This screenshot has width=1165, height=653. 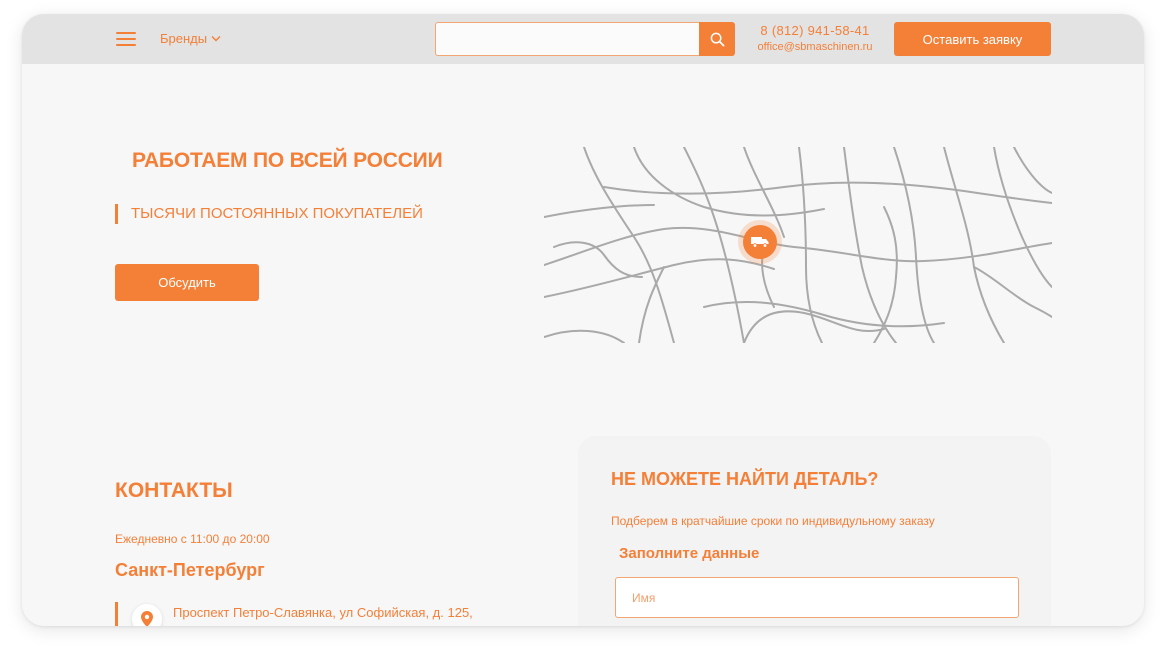 What do you see at coordinates (126, 39) in the screenshot?
I see `hamburger-icon` at bounding box center [126, 39].